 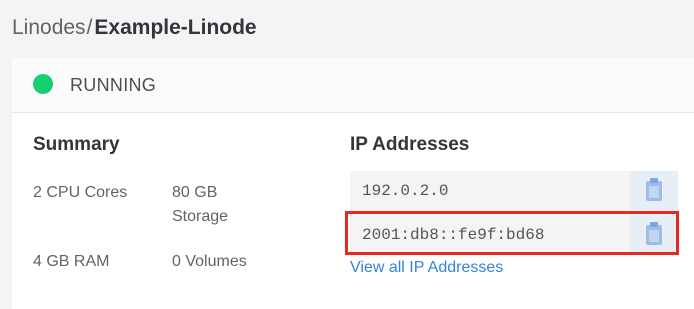 I want to click on summary-heading: Summary, so click(x=76, y=144).